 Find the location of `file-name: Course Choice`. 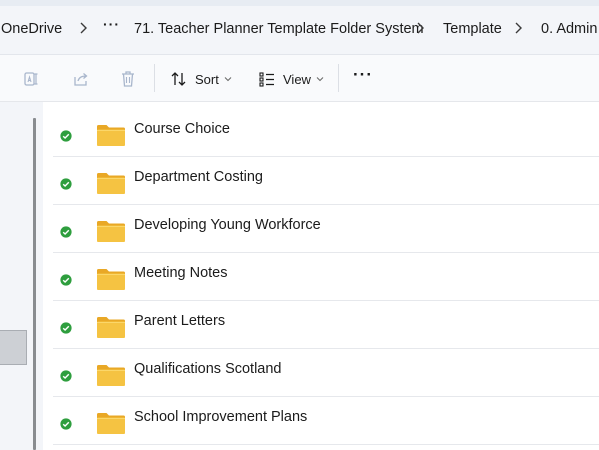

file-name: Course Choice is located at coordinates (182, 129).